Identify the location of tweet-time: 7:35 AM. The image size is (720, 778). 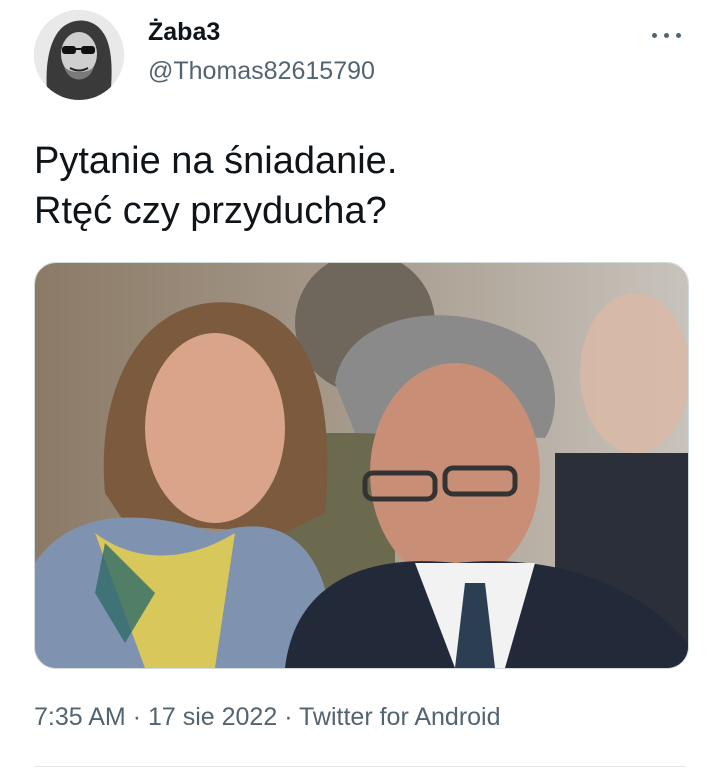
(80, 717).